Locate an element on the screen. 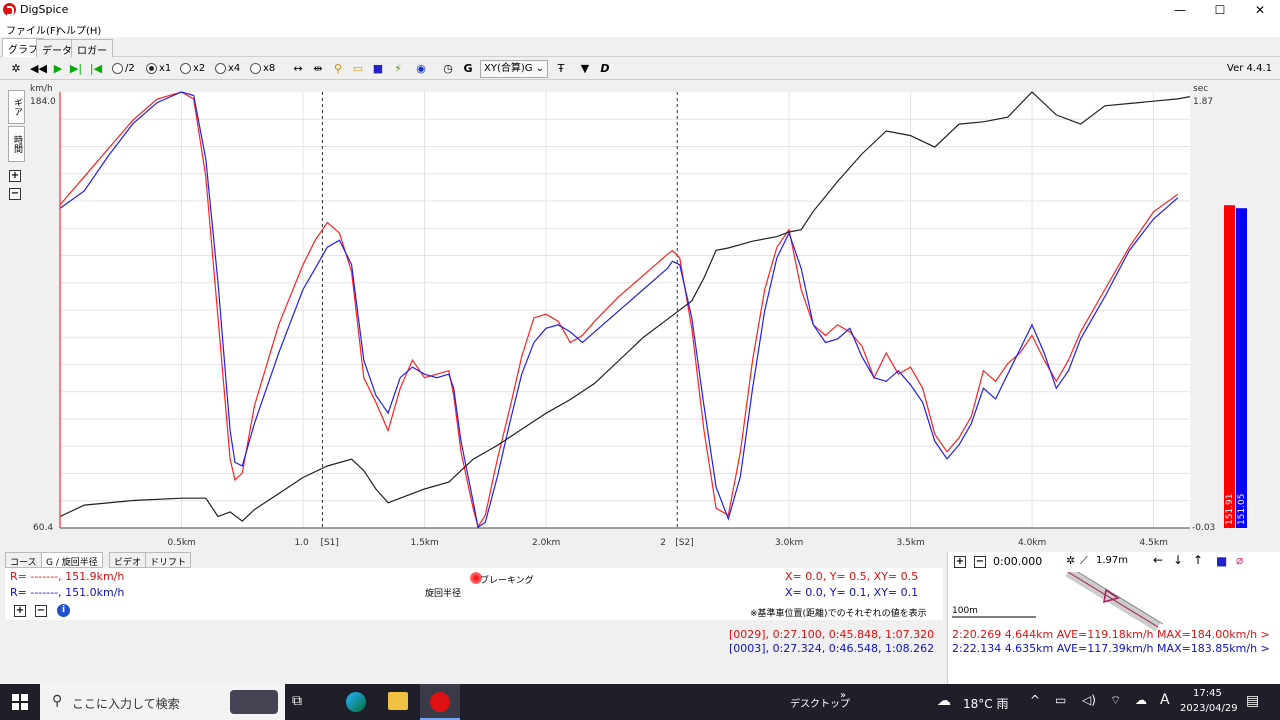 This screenshot has height=720, width=1280. clock-icon: ◷ is located at coordinates (448, 69).